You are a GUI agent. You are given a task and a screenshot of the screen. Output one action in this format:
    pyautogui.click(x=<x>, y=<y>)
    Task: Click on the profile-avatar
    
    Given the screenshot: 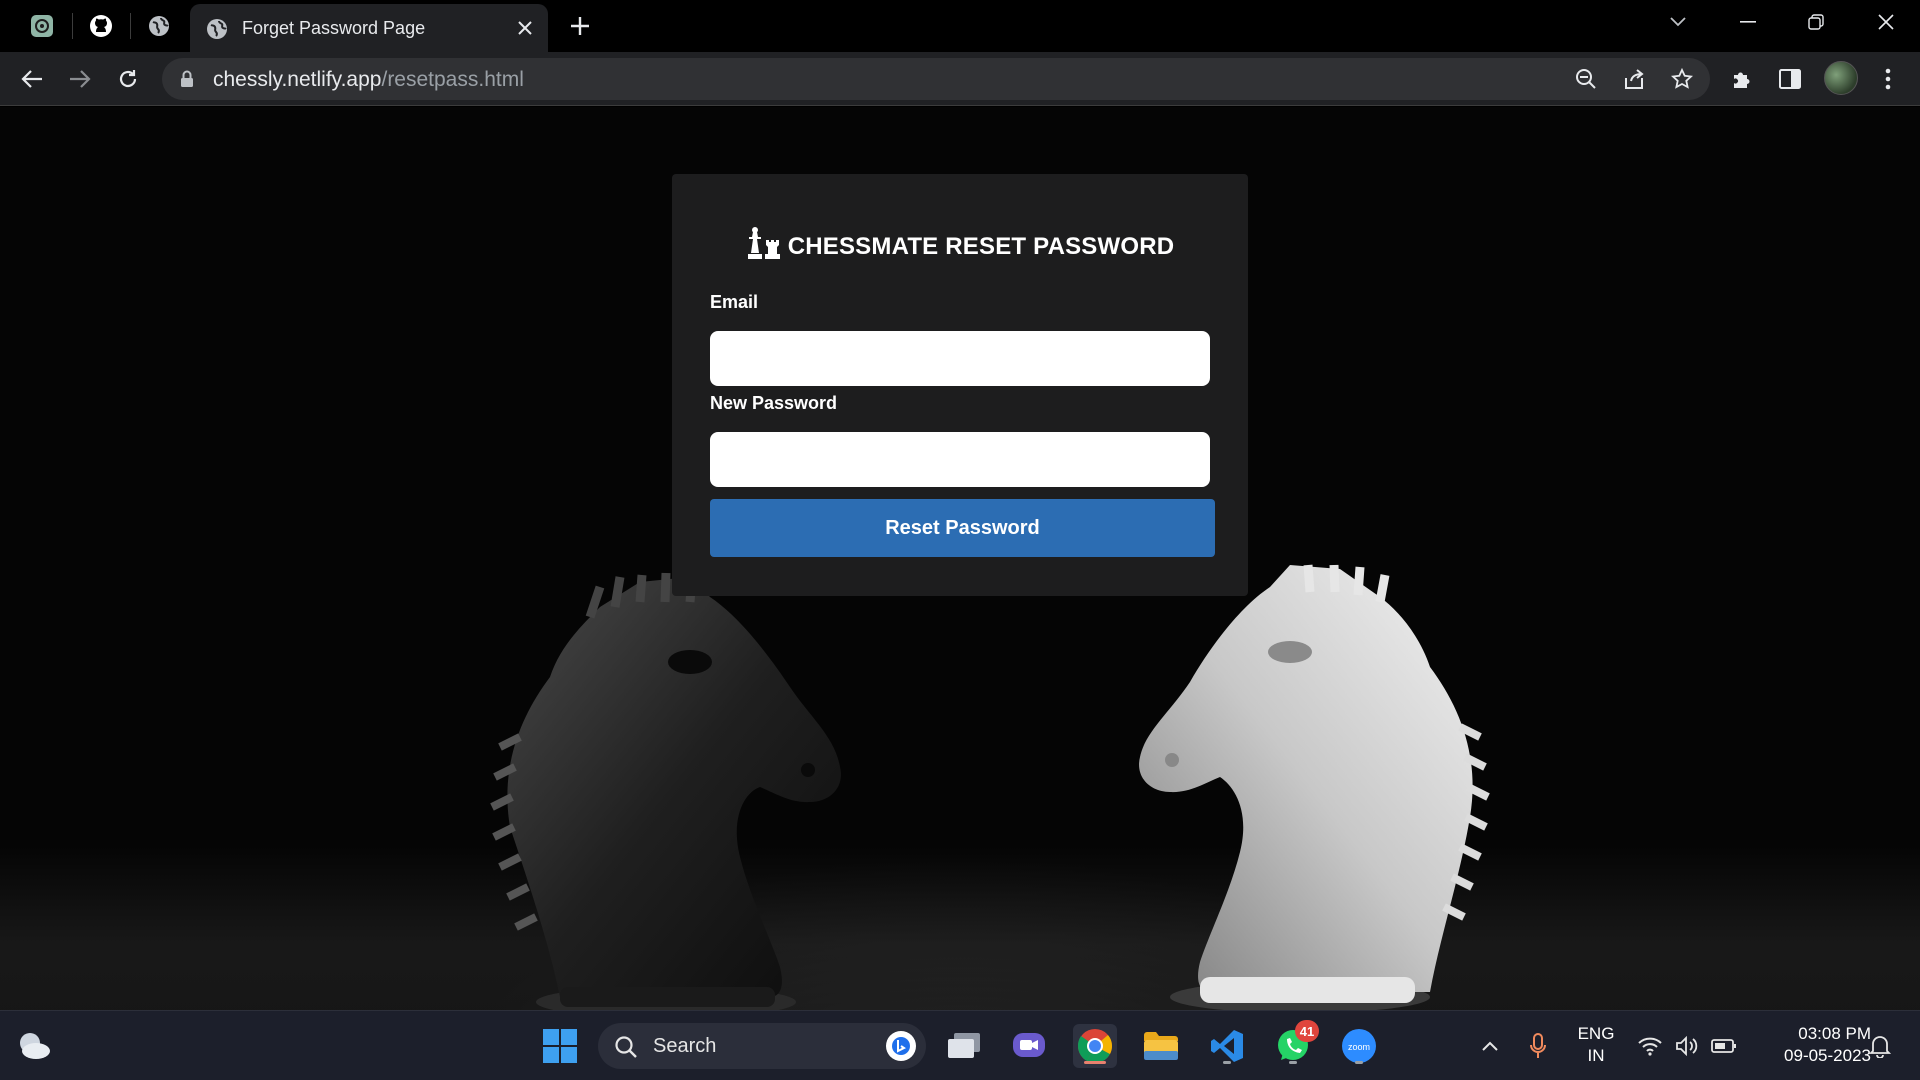 What is the action you would take?
    pyautogui.click(x=1841, y=78)
    